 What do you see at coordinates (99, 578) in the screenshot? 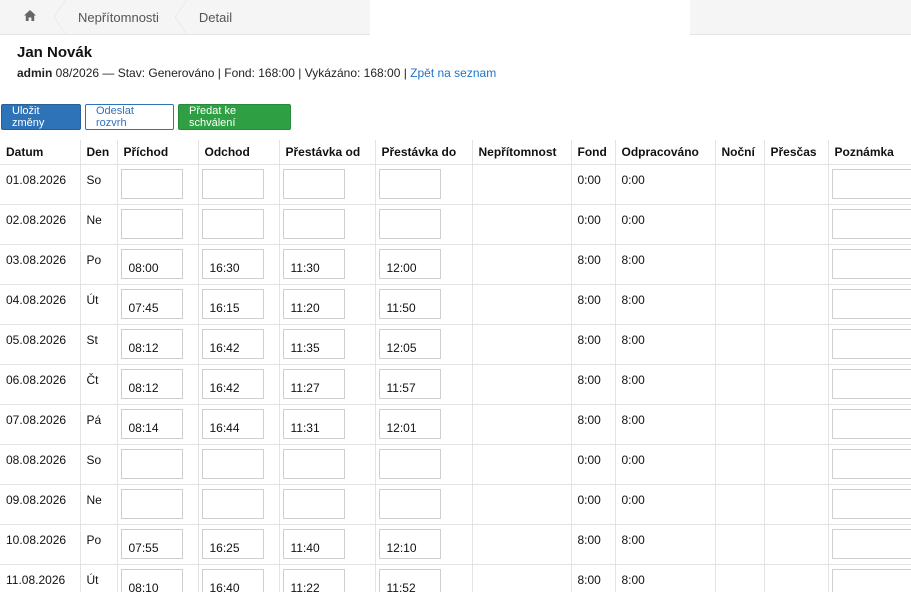
I see `day-cell: Út` at bounding box center [99, 578].